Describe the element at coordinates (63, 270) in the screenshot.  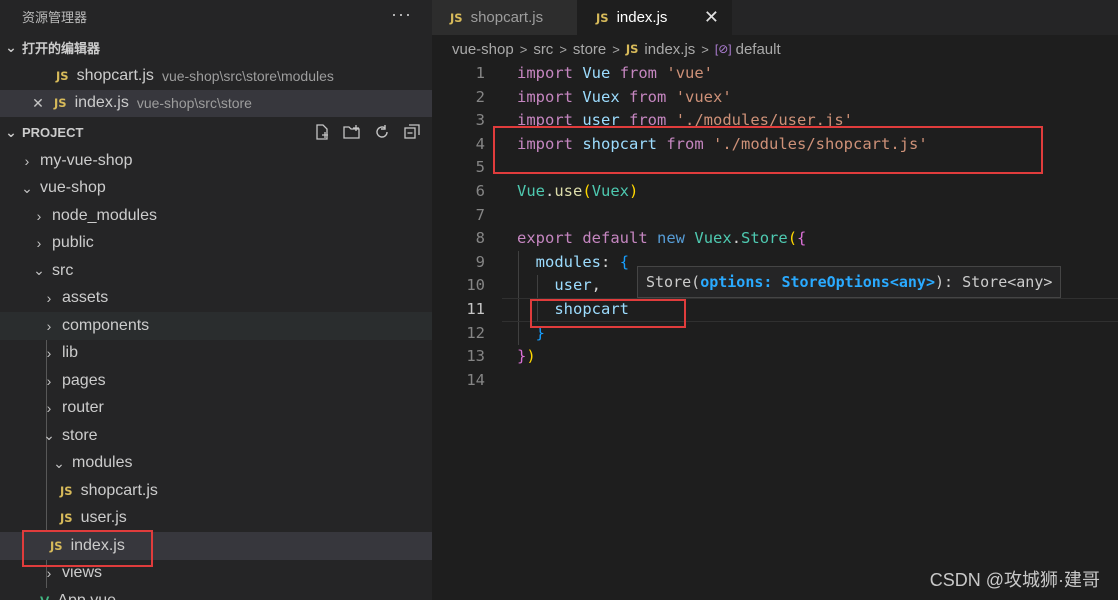
I see `tree-item-label: src` at that location.